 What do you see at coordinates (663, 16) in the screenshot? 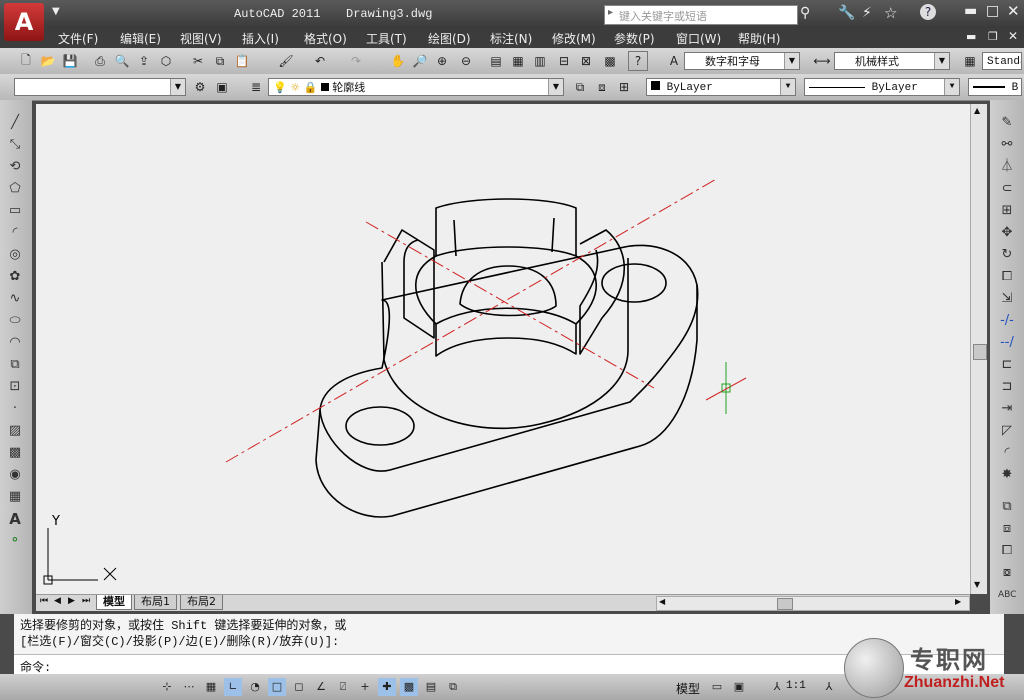
I see `search-input: 键入关键字或短语` at bounding box center [663, 16].